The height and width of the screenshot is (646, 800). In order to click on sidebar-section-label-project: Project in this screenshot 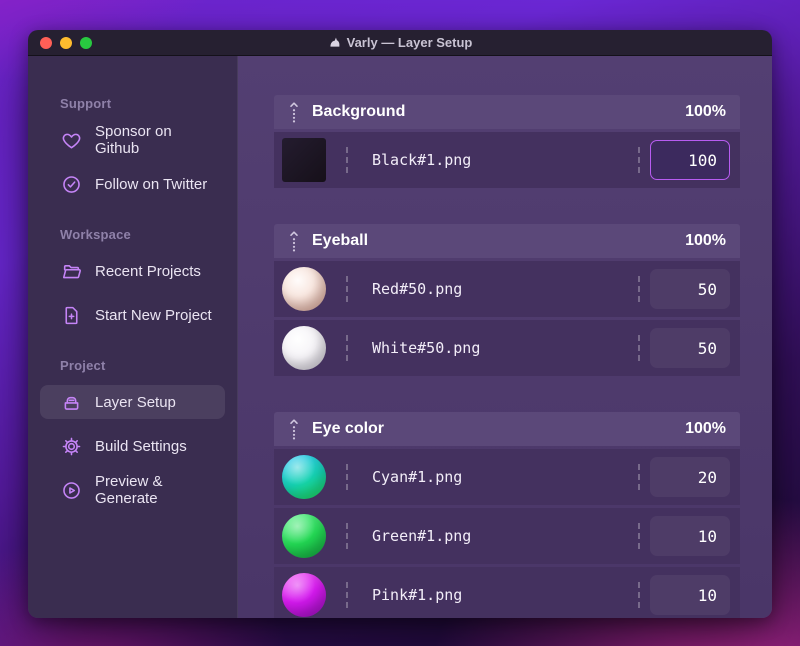, I will do `click(83, 365)`.